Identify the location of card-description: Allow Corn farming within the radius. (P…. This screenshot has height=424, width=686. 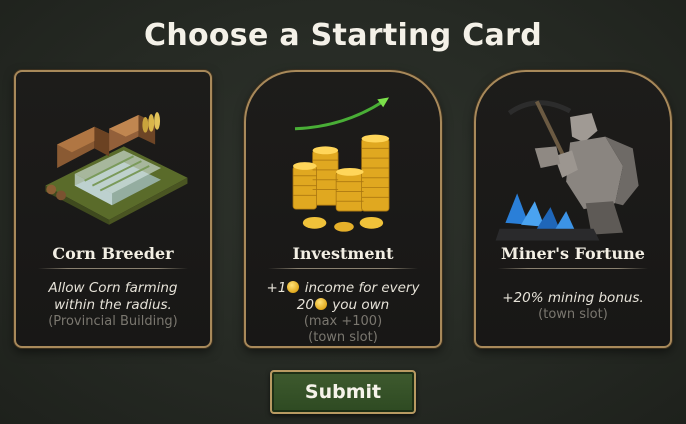
(113, 305).